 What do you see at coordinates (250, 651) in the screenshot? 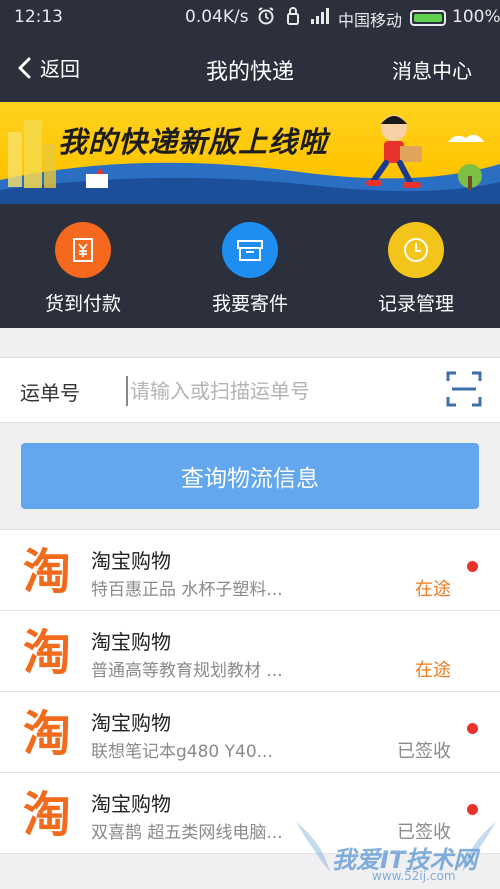
I see `shipment-row: 淘 淘宝购物 普通高等教育规划教材 ... 在途` at bounding box center [250, 651].